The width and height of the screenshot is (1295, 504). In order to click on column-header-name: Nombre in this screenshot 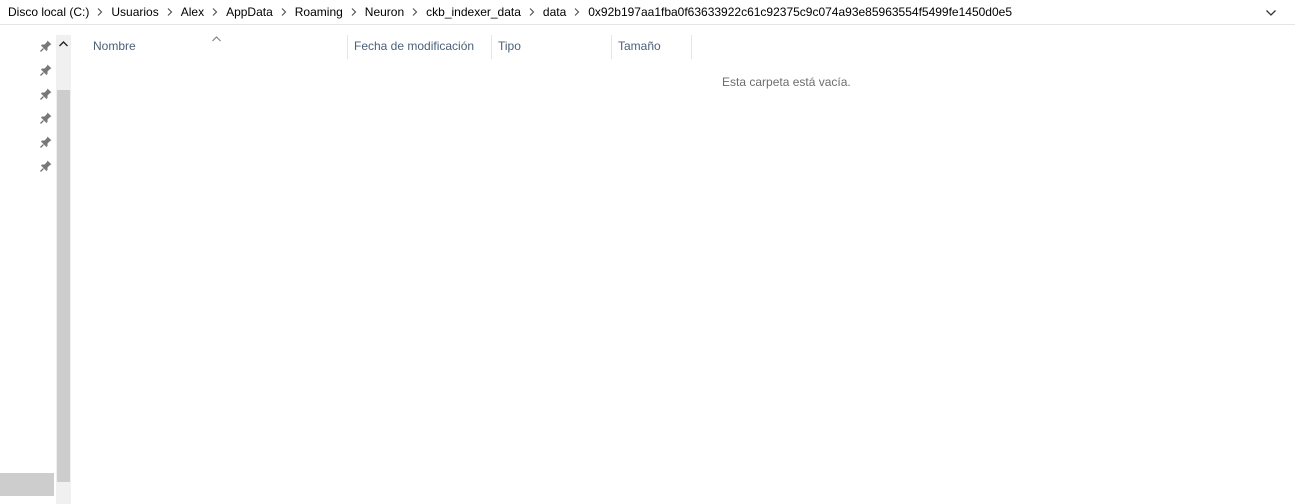, I will do `click(219, 46)`.